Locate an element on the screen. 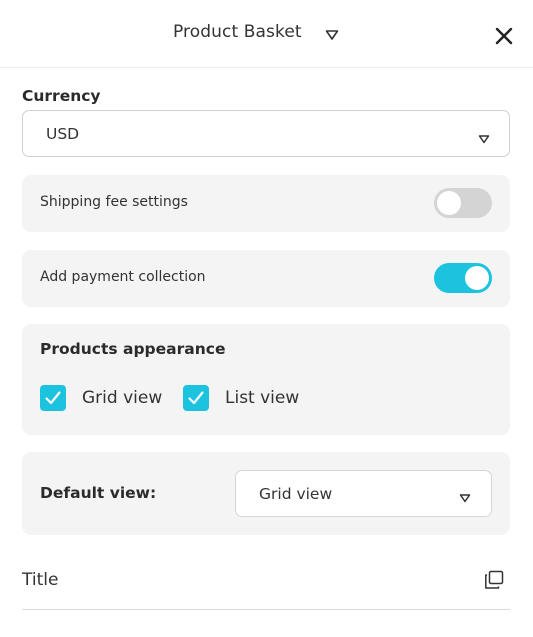 The image size is (533, 637). triangle-down-icon is located at coordinates (332, 33).